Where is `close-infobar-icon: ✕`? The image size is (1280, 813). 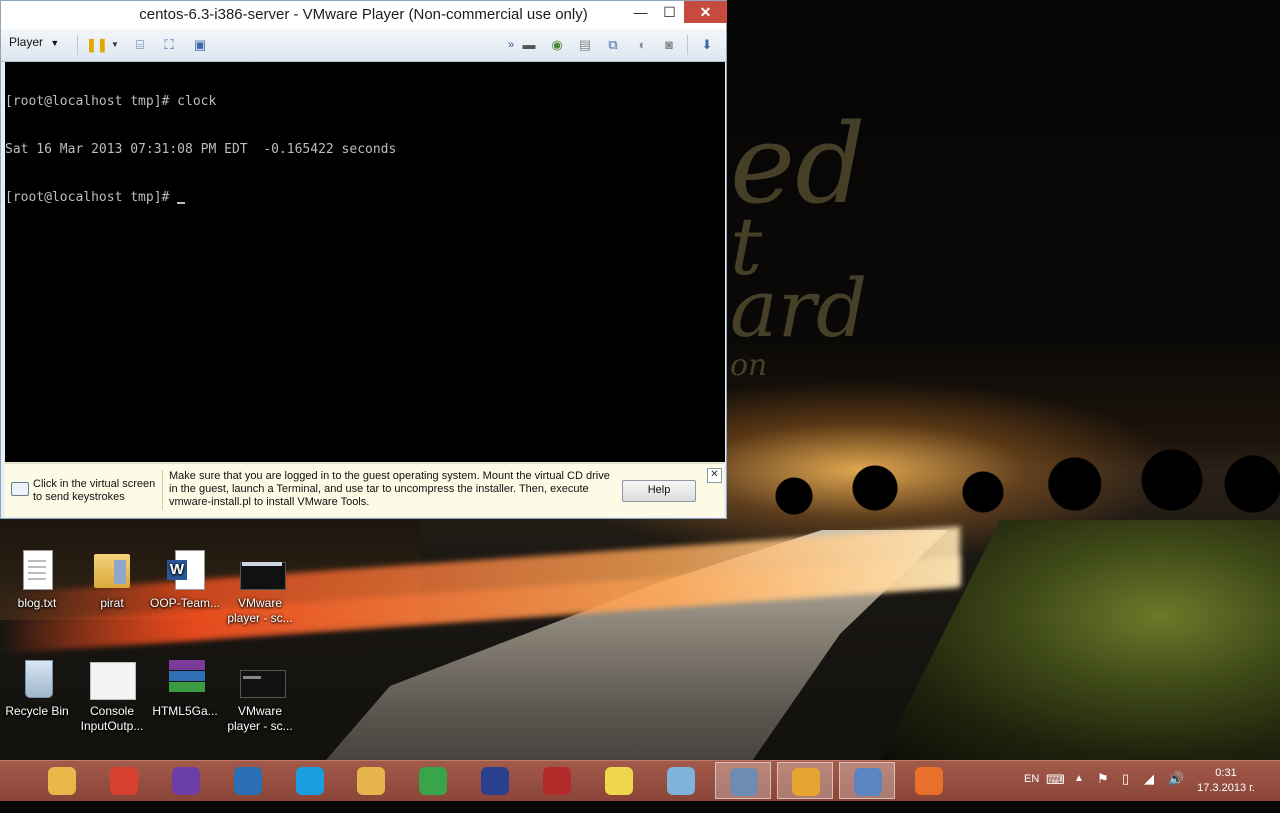 close-infobar-icon: ✕ is located at coordinates (714, 475).